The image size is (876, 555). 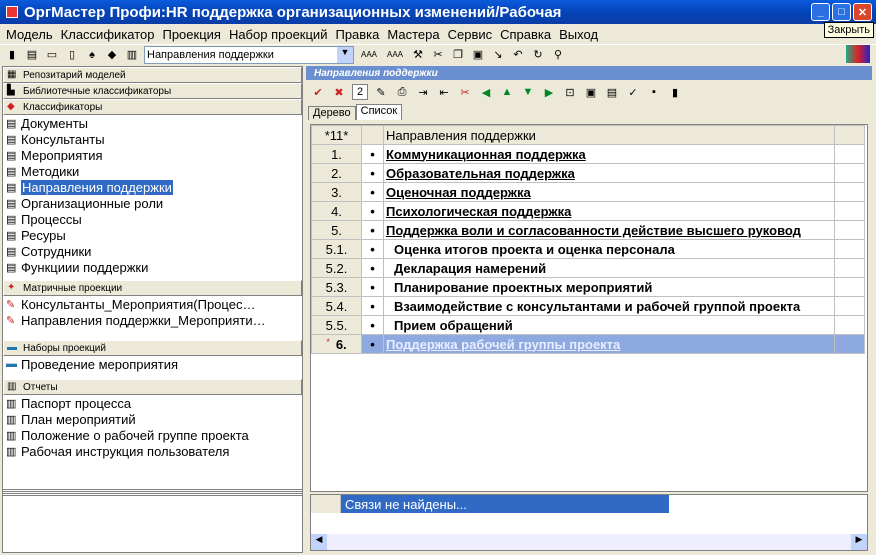 I want to click on cut-icon: ✂, so click(x=438, y=55).